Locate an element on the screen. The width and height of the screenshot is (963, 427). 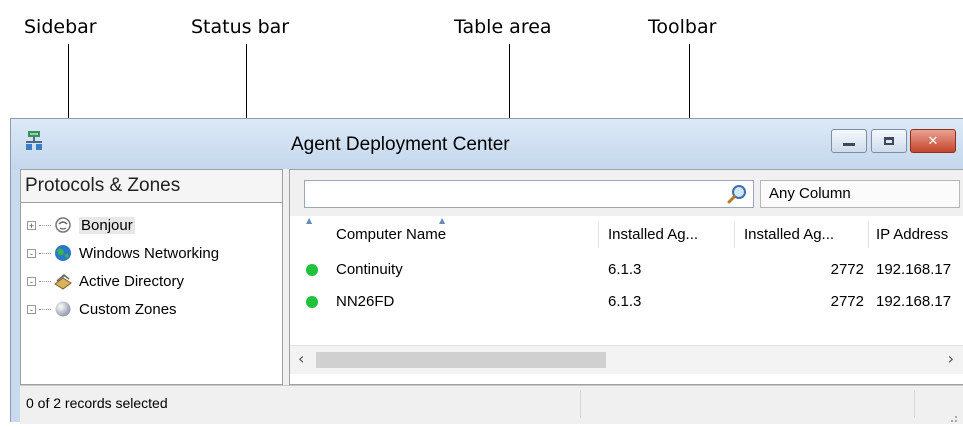
expand-toggle: + is located at coordinates (31, 225).